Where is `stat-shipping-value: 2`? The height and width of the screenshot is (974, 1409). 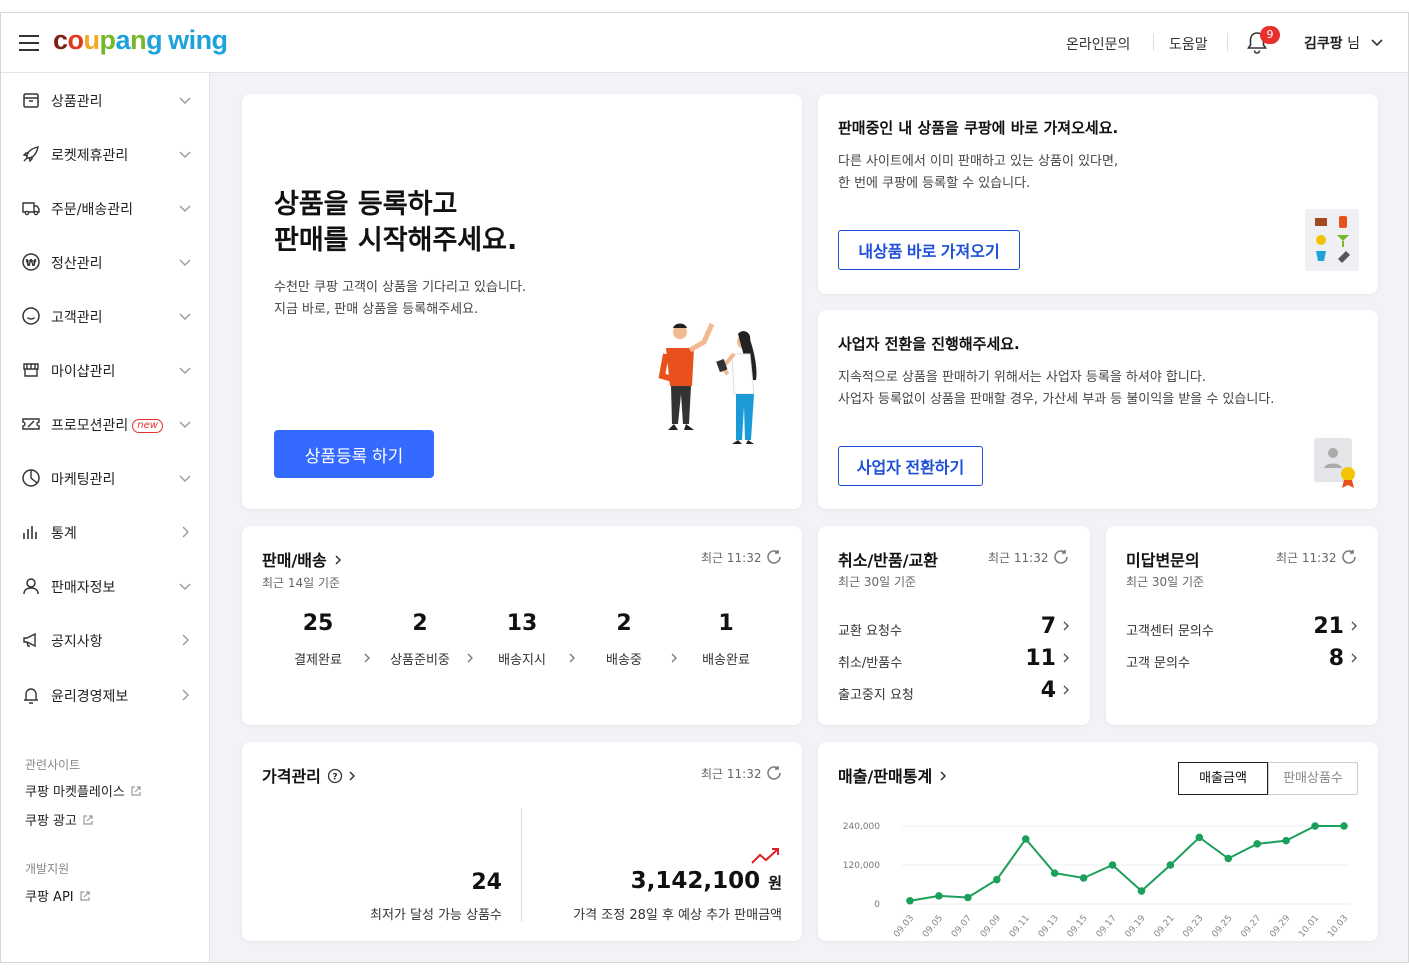
stat-shipping-value: 2 is located at coordinates (624, 623).